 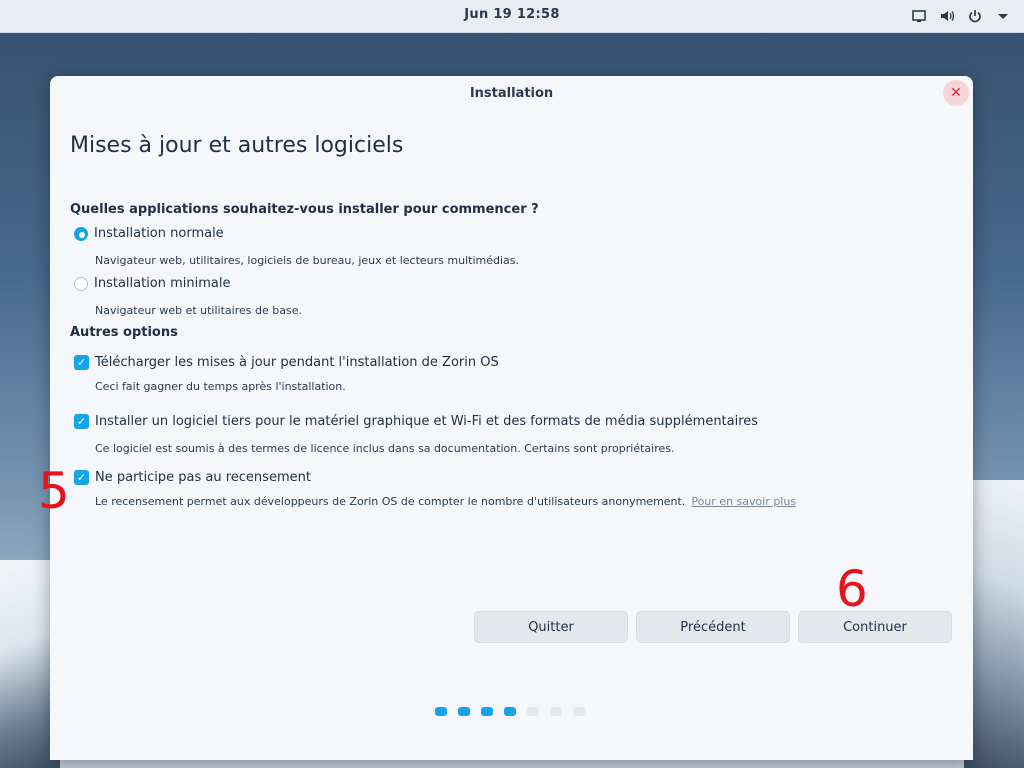 What do you see at coordinates (203, 477) in the screenshot?
I see `checkbox-label: Ne participe pas au recensement` at bounding box center [203, 477].